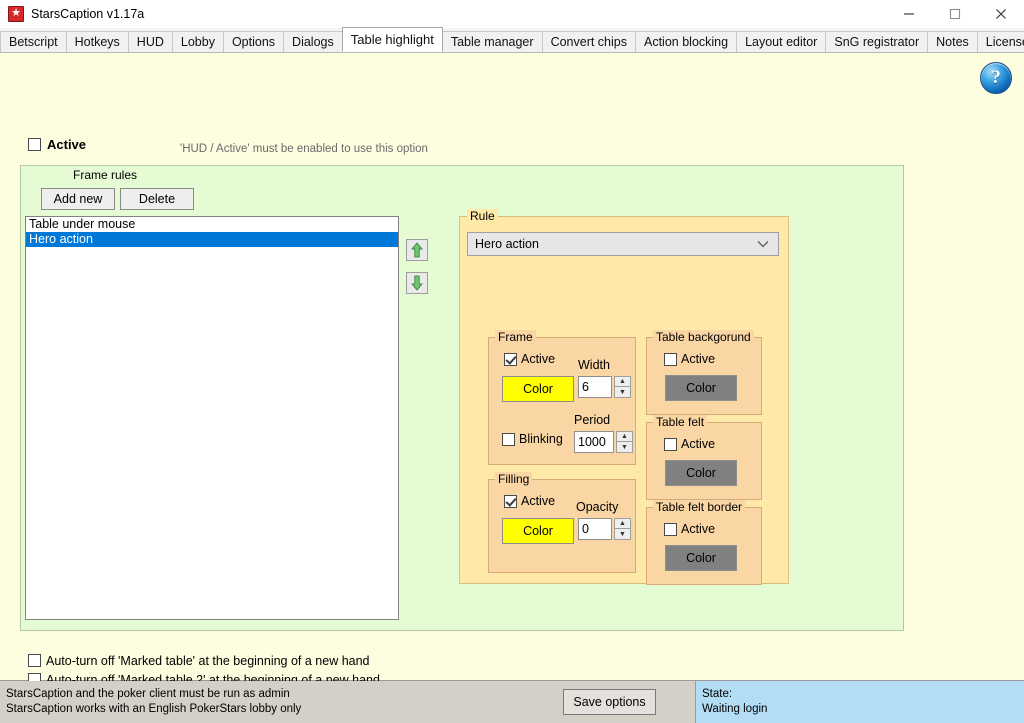 The height and width of the screenshot is (723, 1024). I want to click on frame-active-row: Active, so click(529, 359).